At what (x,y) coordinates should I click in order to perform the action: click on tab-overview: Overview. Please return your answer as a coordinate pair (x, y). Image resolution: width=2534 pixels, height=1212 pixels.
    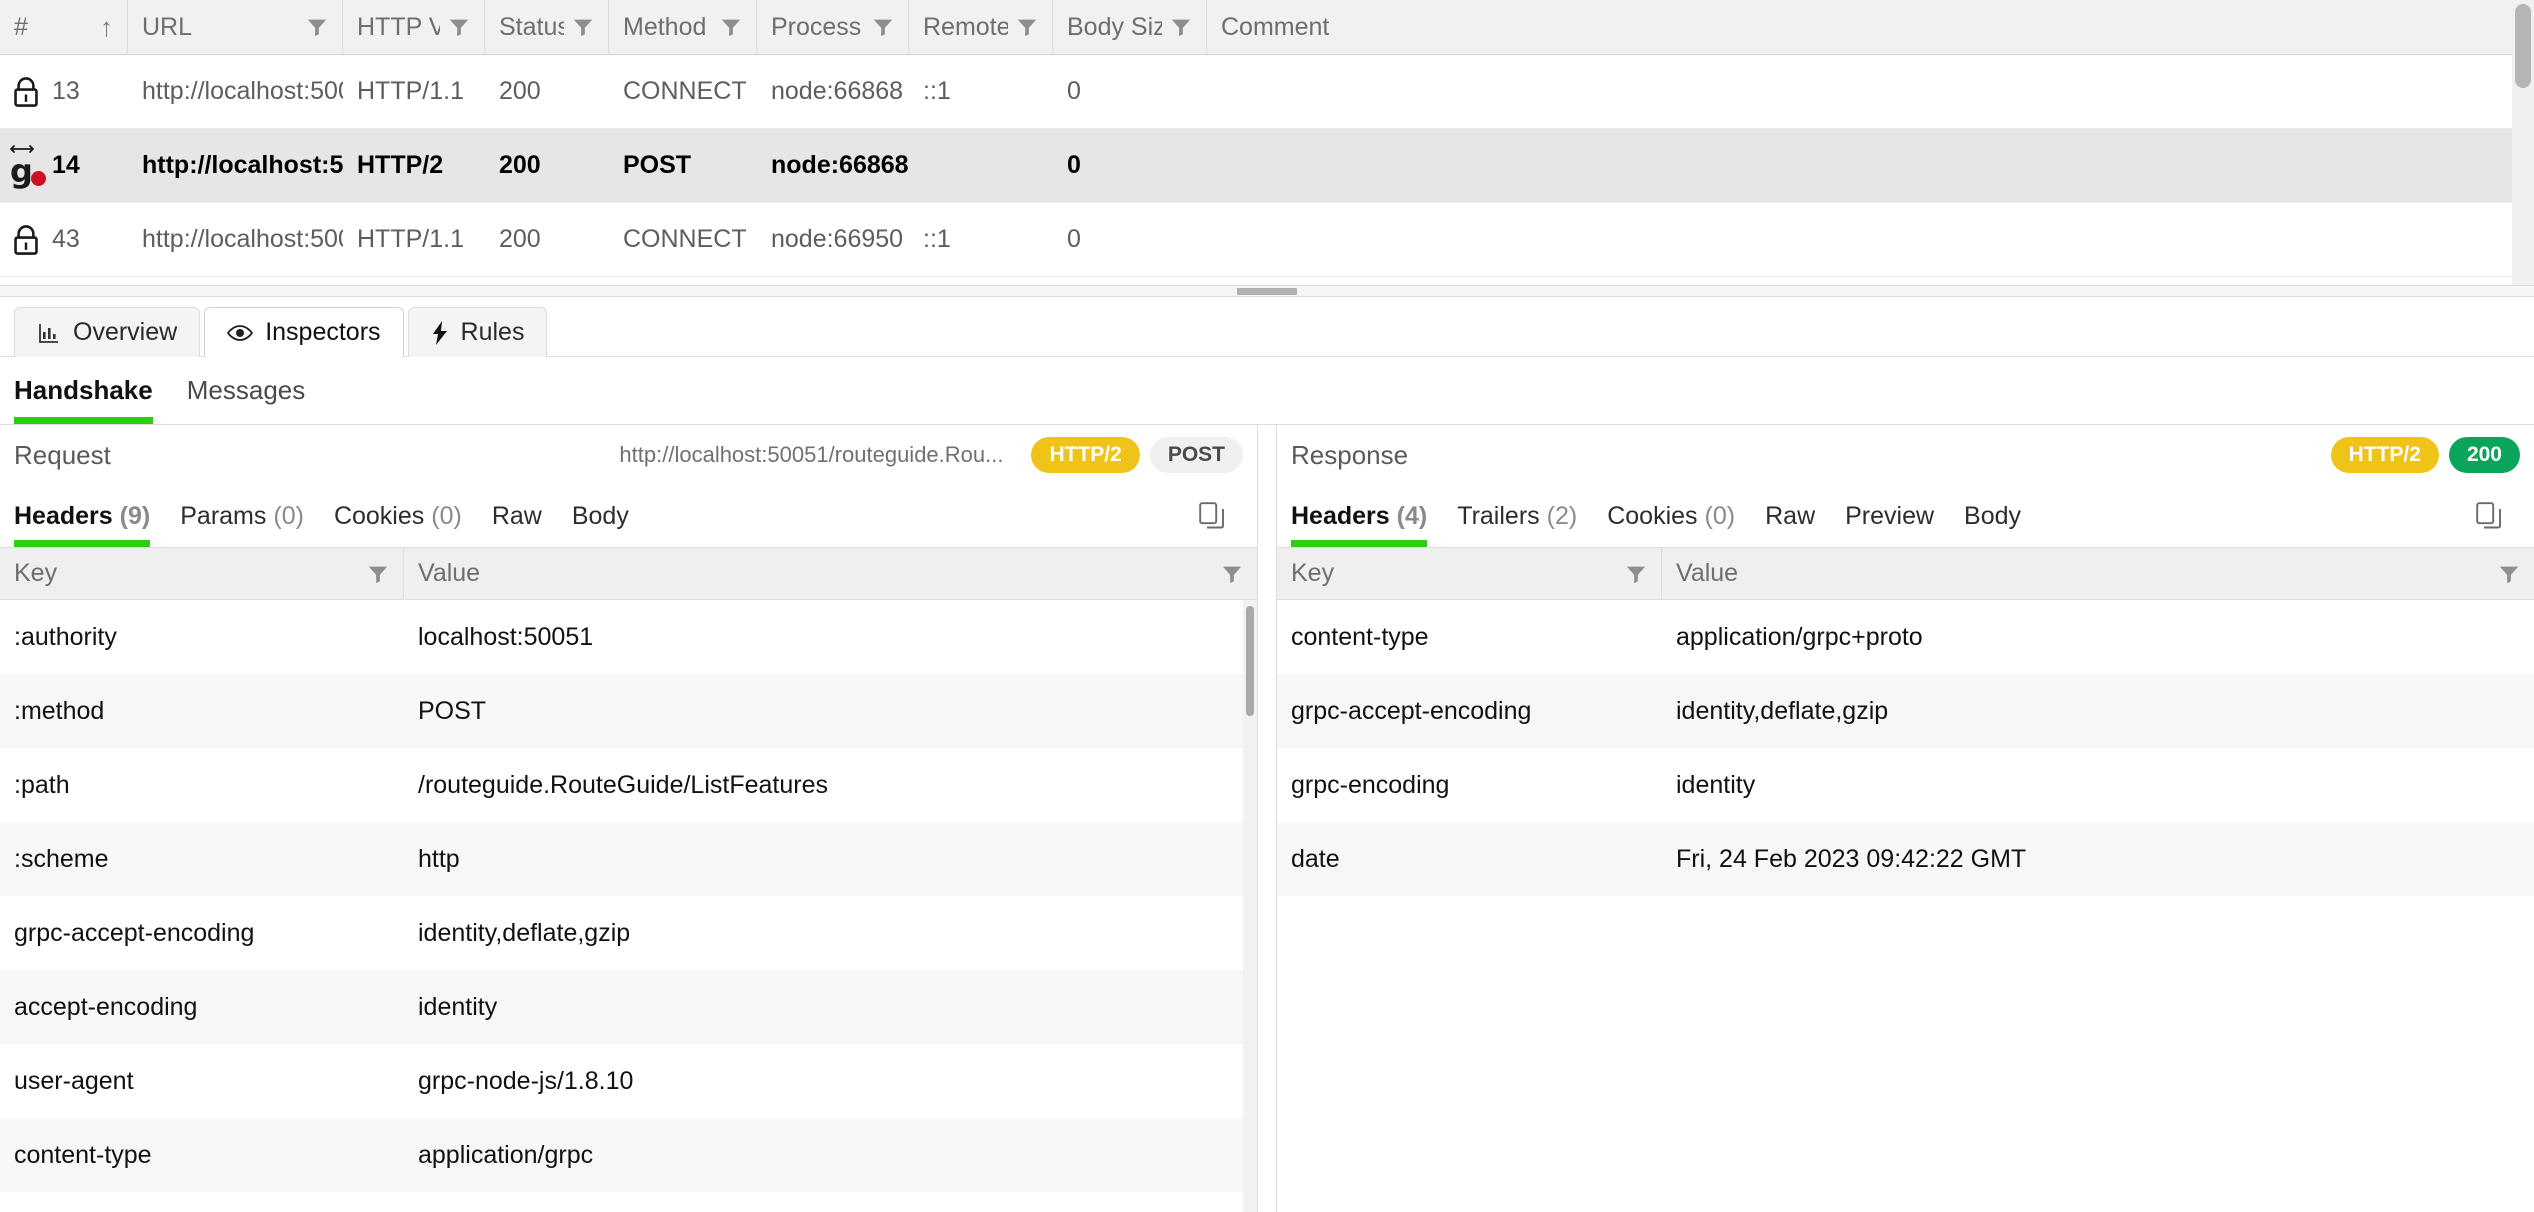
    Looking at the image, I should click on (107, 332).